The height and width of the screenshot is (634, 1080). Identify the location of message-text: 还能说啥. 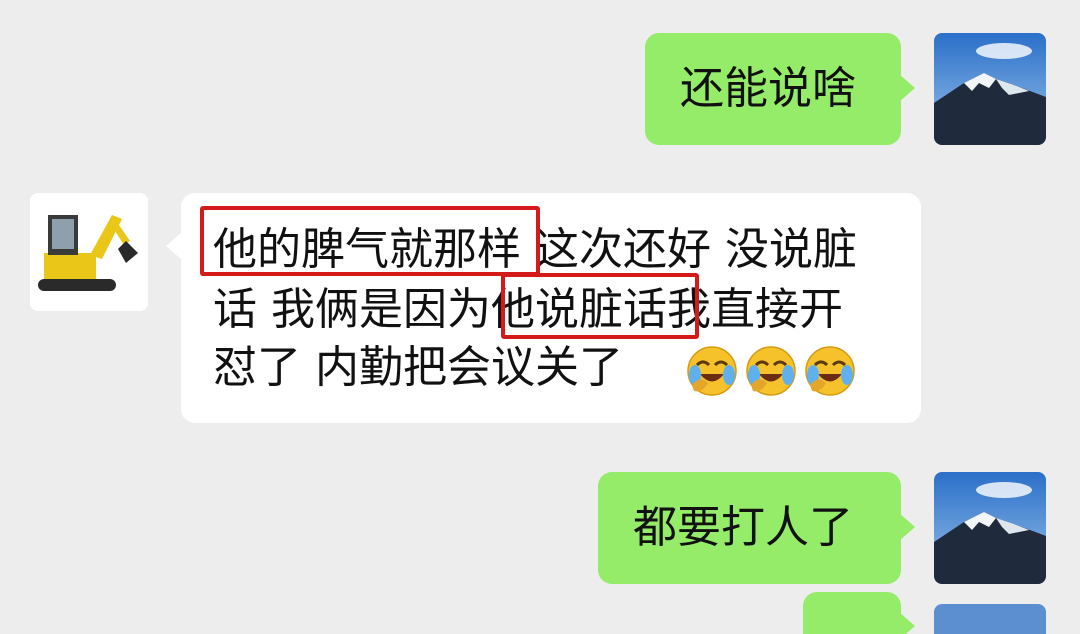
(768, 88).